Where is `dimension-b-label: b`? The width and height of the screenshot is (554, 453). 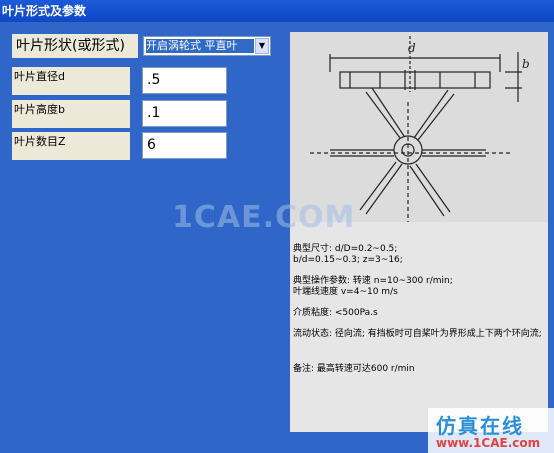
dimension-b-label: b is located at coordinates (526, 64).